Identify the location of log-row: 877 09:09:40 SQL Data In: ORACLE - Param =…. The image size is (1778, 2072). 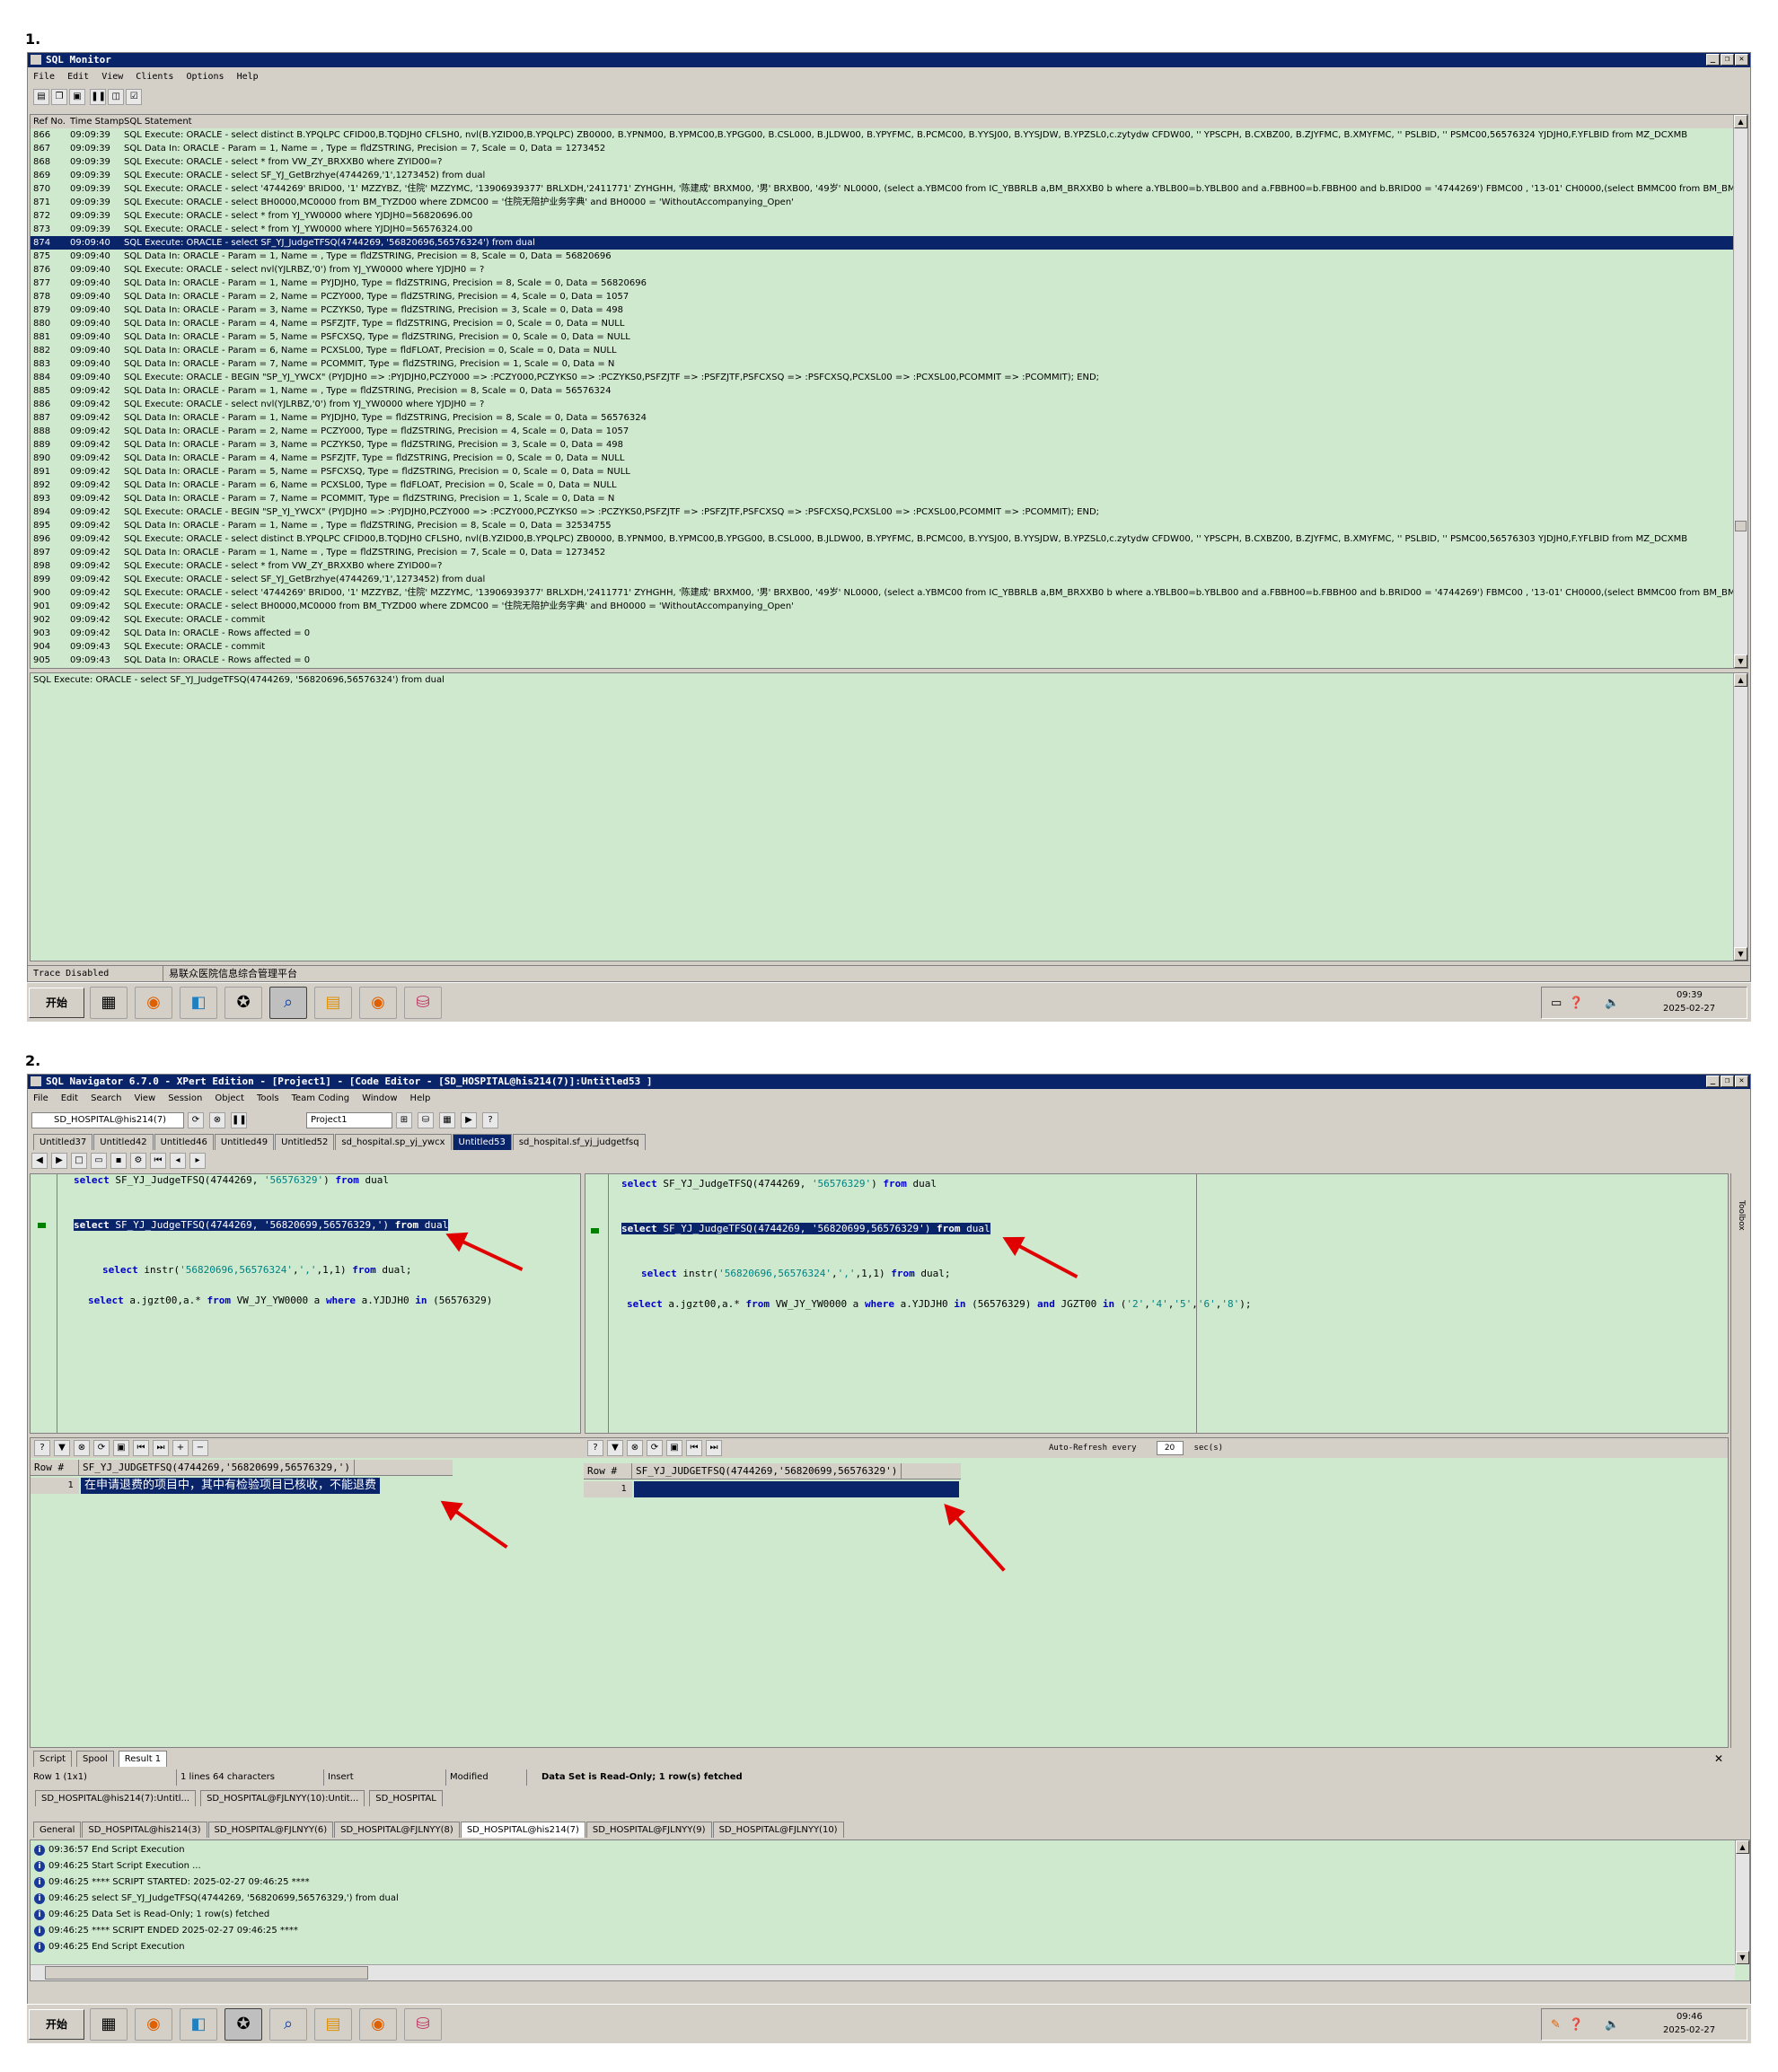
(889, 283).